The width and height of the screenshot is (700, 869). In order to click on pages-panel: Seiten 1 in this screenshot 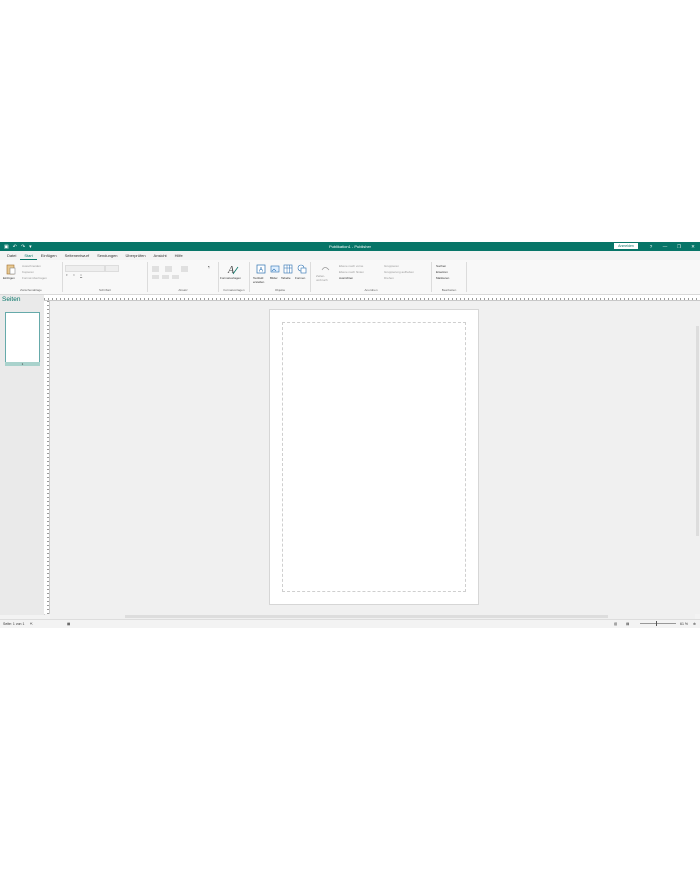, I will do `click(22, 455)`.